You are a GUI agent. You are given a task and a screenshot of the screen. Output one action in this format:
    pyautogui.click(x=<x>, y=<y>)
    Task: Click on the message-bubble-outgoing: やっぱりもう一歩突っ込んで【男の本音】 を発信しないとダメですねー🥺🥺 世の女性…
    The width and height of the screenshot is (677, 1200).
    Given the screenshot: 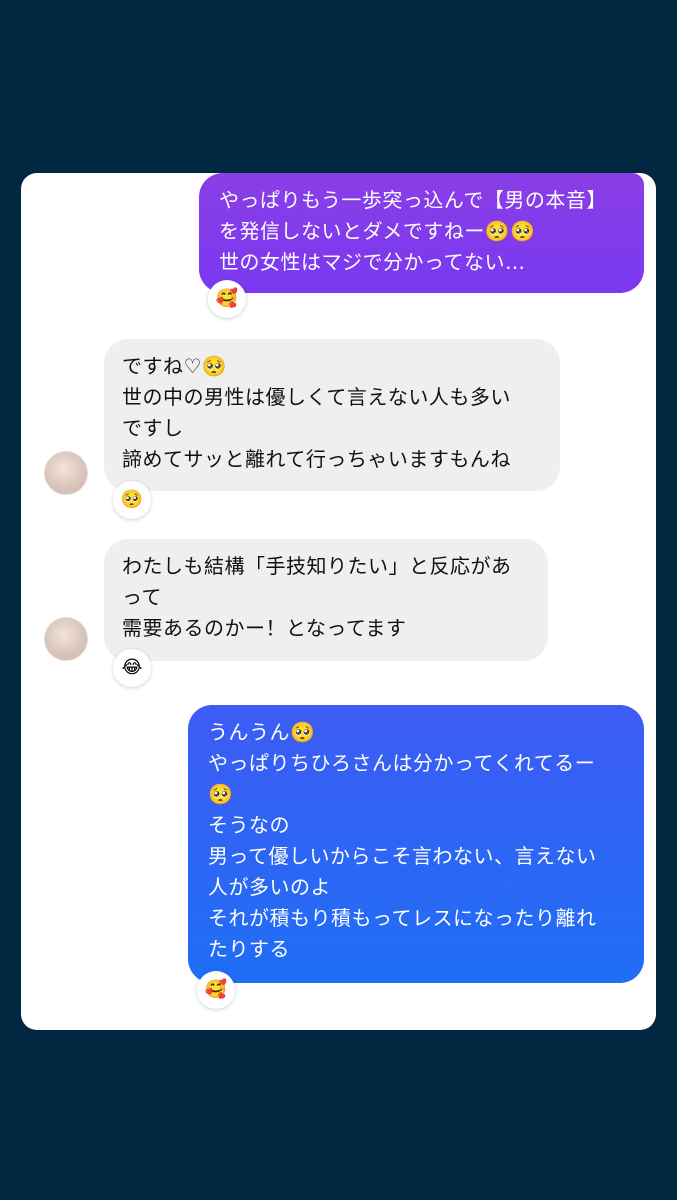 What is the action you would take?
    pyautogui.click(x=421, y=233)
    